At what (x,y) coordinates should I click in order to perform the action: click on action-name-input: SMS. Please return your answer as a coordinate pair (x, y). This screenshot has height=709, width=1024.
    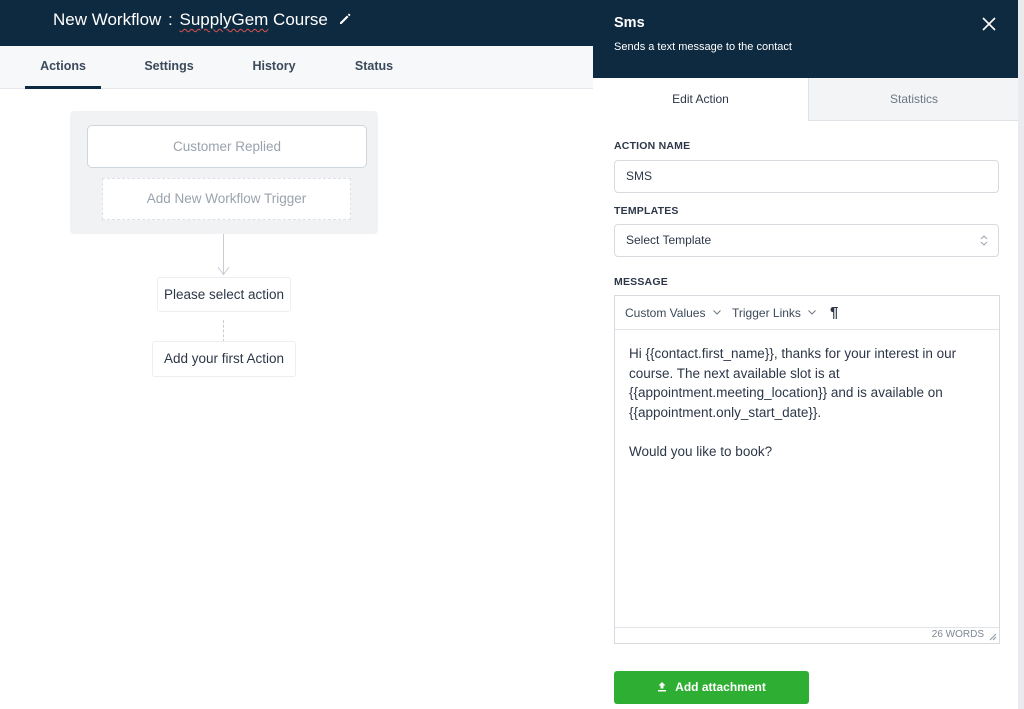
    Looking at the image, I should click on (806, 176).